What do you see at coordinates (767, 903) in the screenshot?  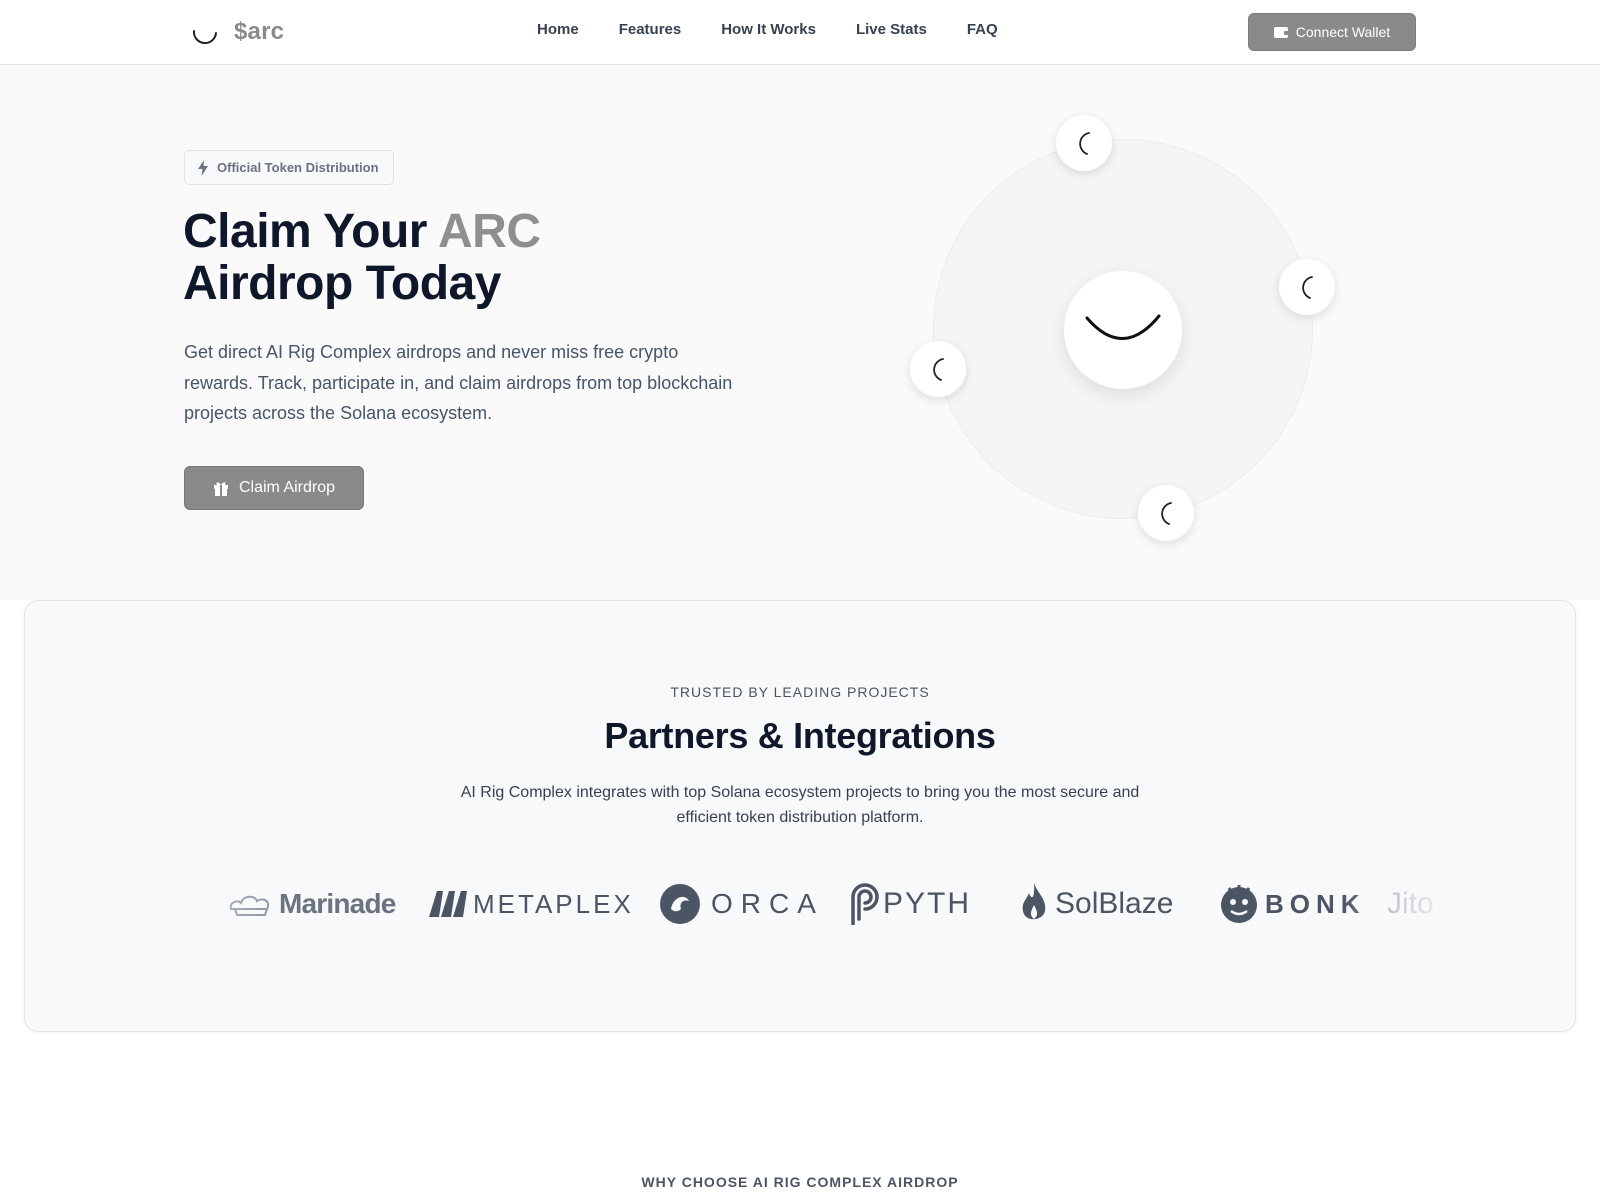 I see `partner-name: ORCA` at bounding box center [767, 903].